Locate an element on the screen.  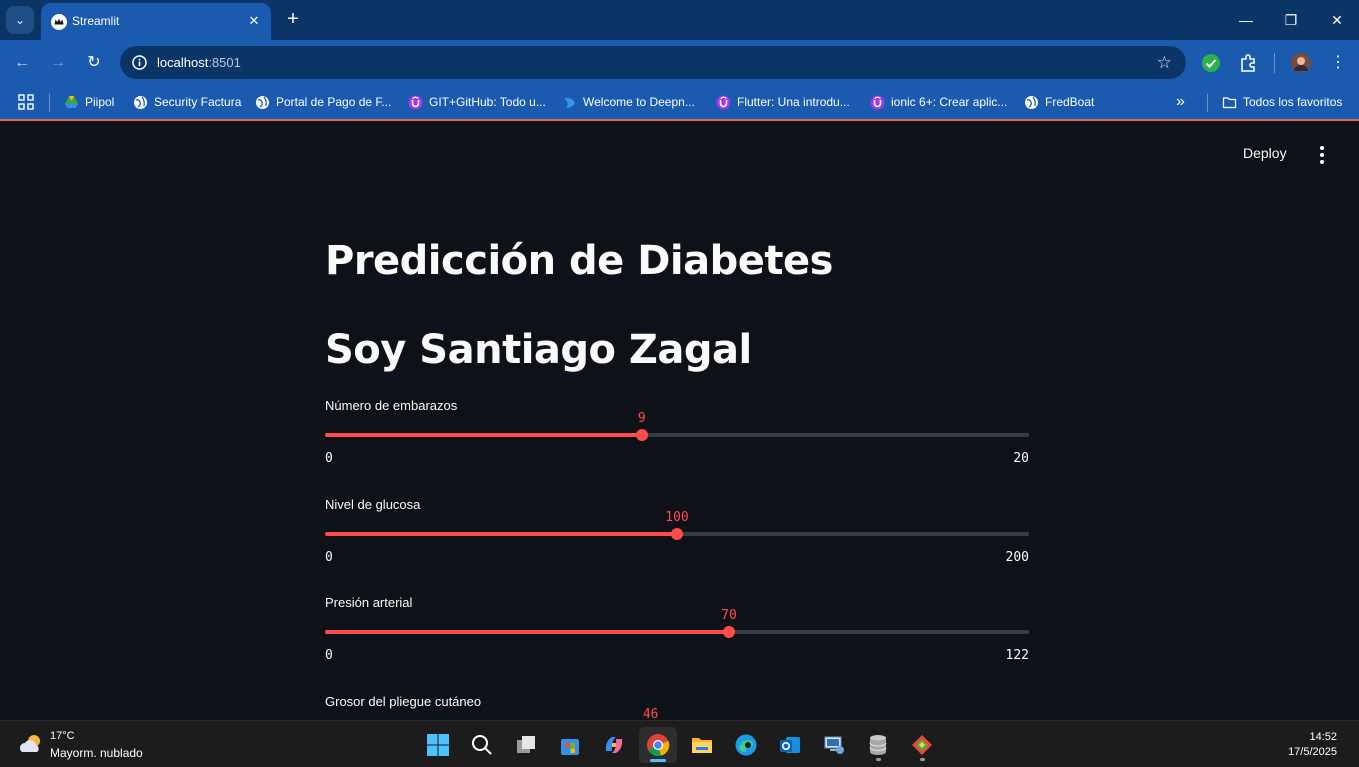
slider-value: 70 is located at coordinates (729, 615).